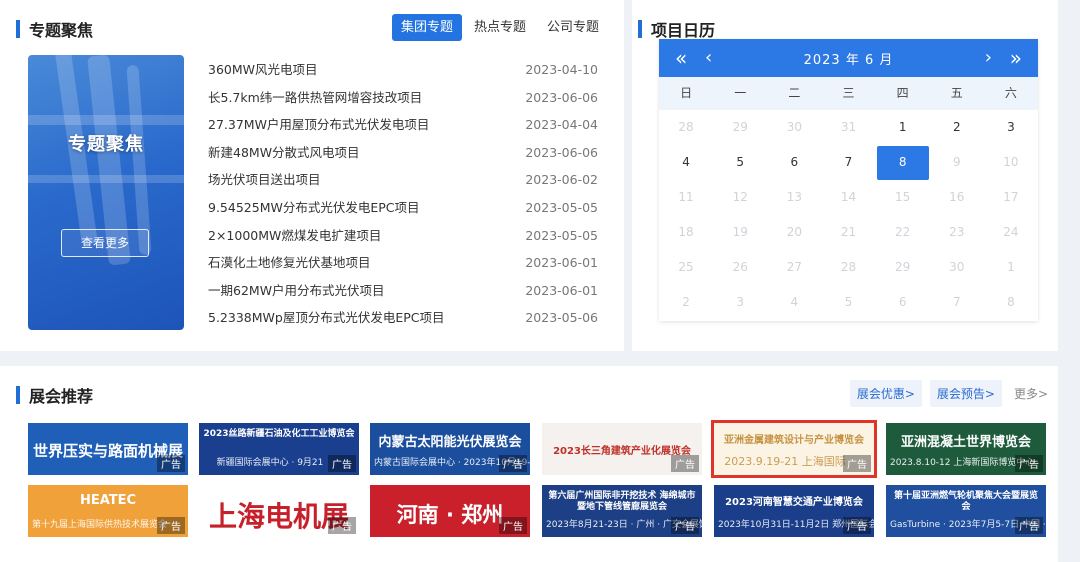 This screenshot has width=1080, height=562. What do you see at coordinates (965, 442) in the screenshot?
I see `expo-ad-title: 亚洲混凝土世界博览会` at bounding box center [965, 442].